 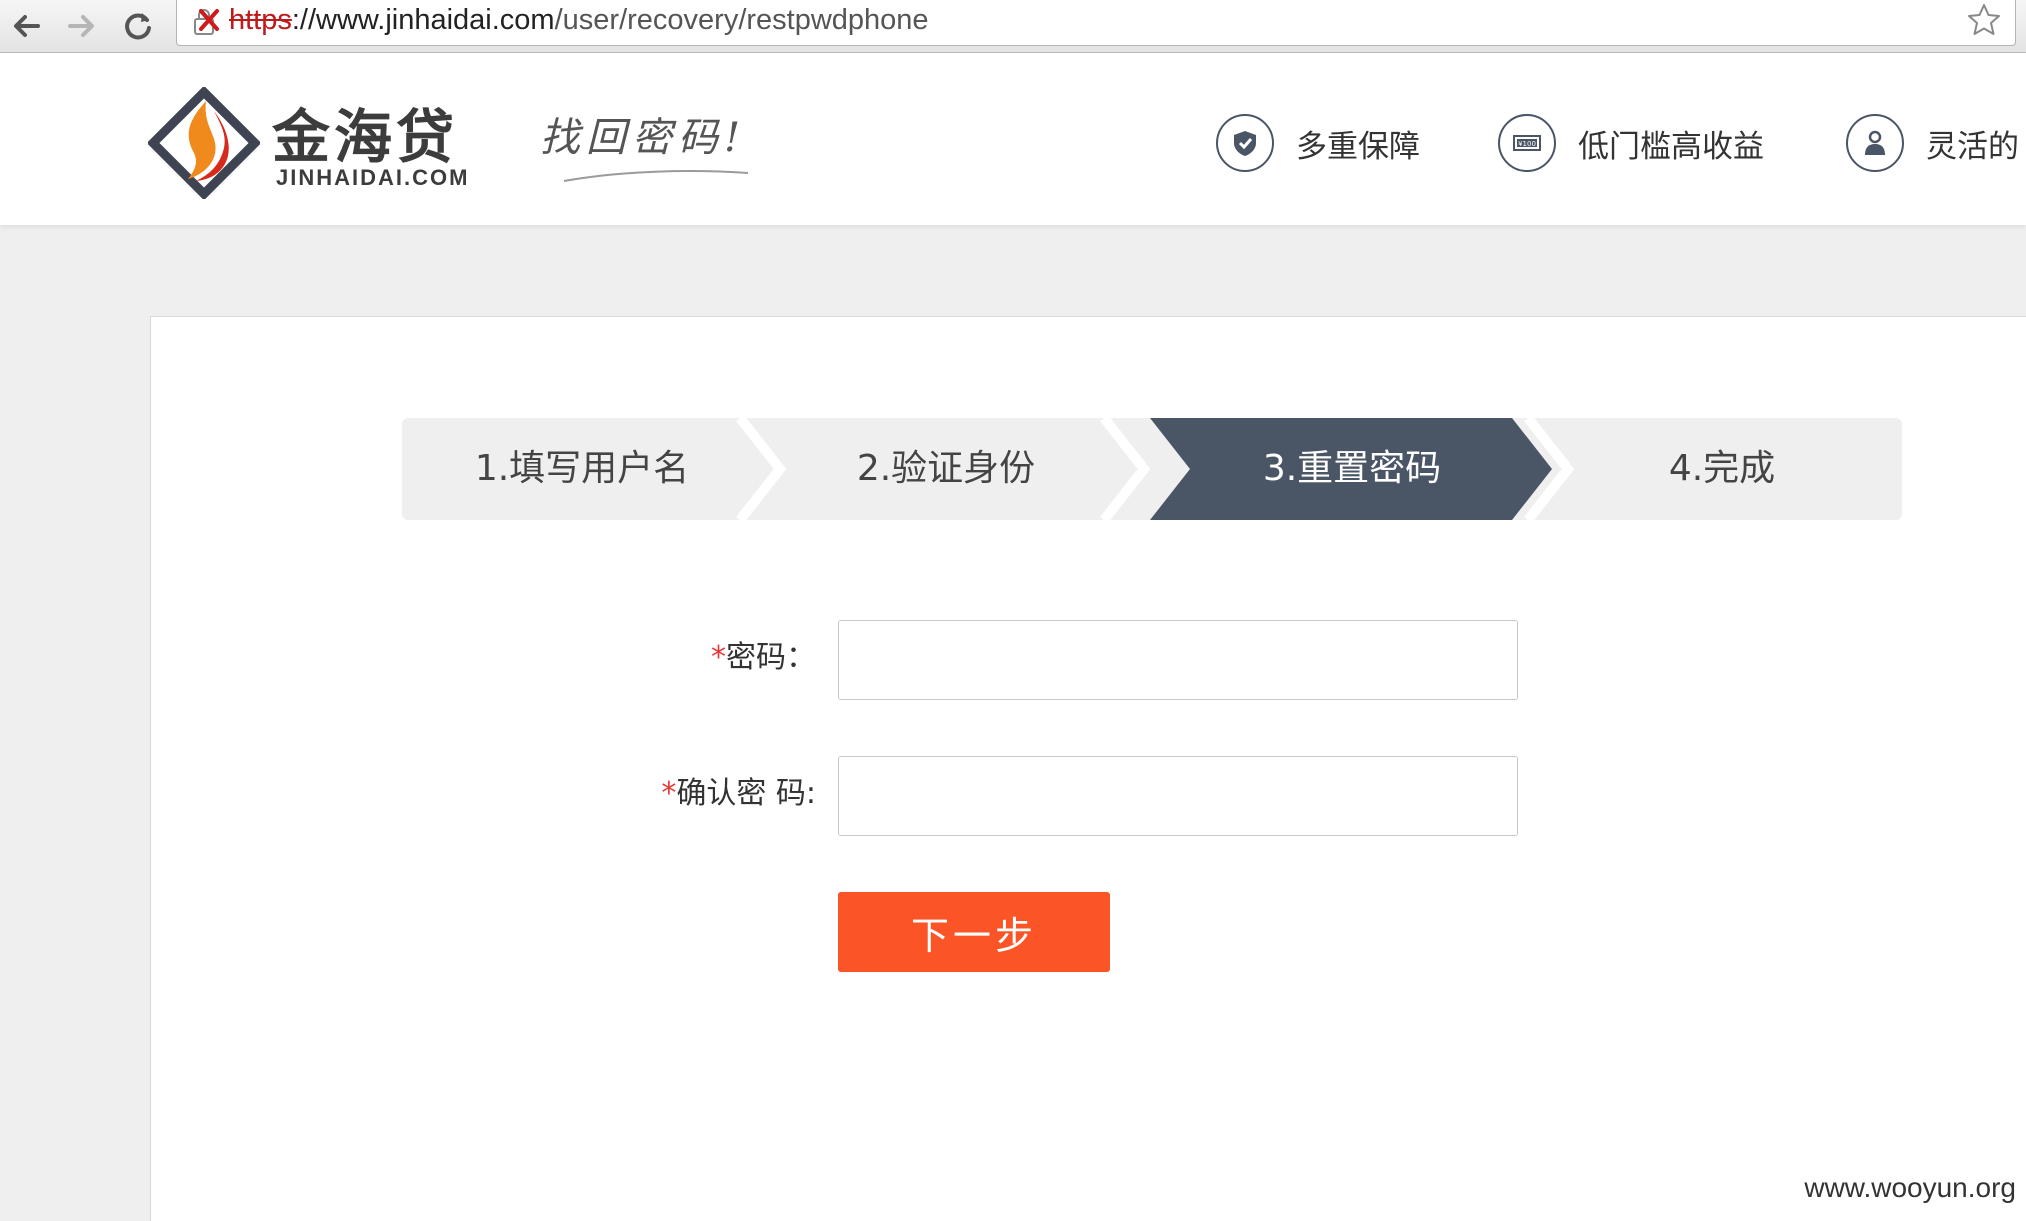 I want to click on page-slogan: 找回密码!, so click(x=643, y=138).